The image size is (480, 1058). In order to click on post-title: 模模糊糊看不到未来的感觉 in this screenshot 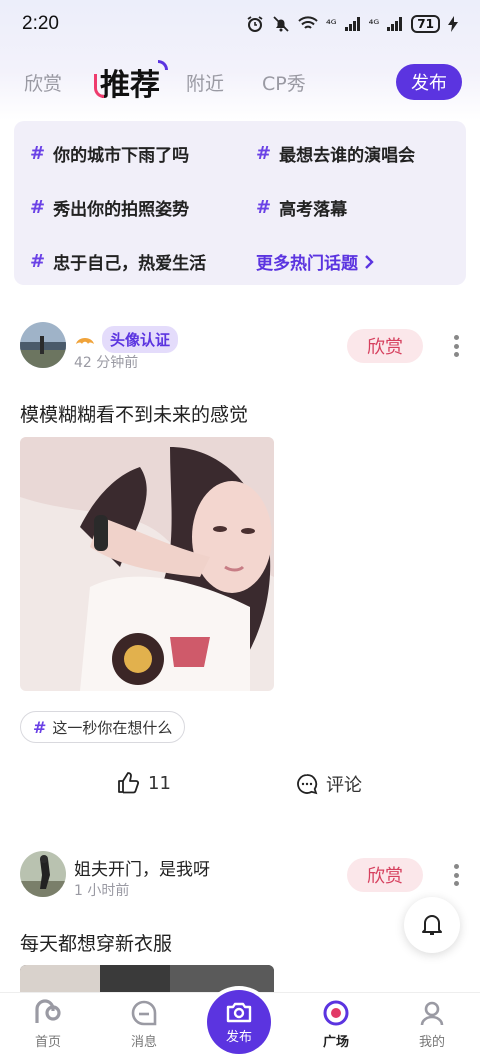, I will do `click(134, 415)`.